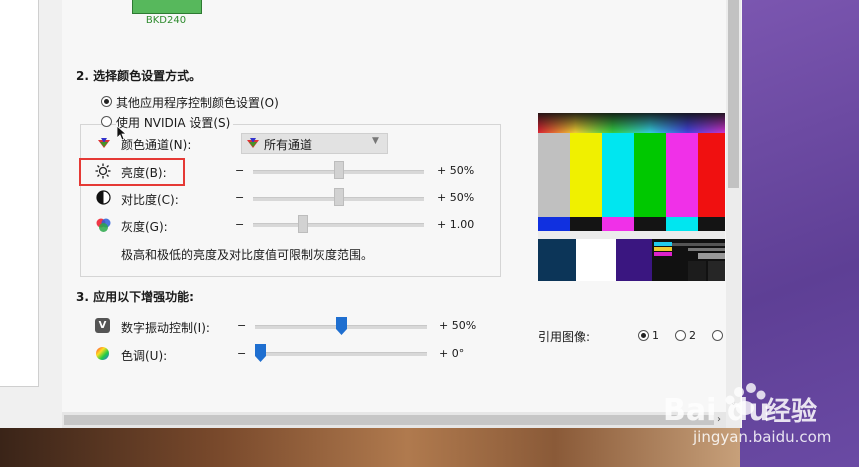 The image size is (859, 467). I want to click on gamma-slider-track, so click(338, 225).